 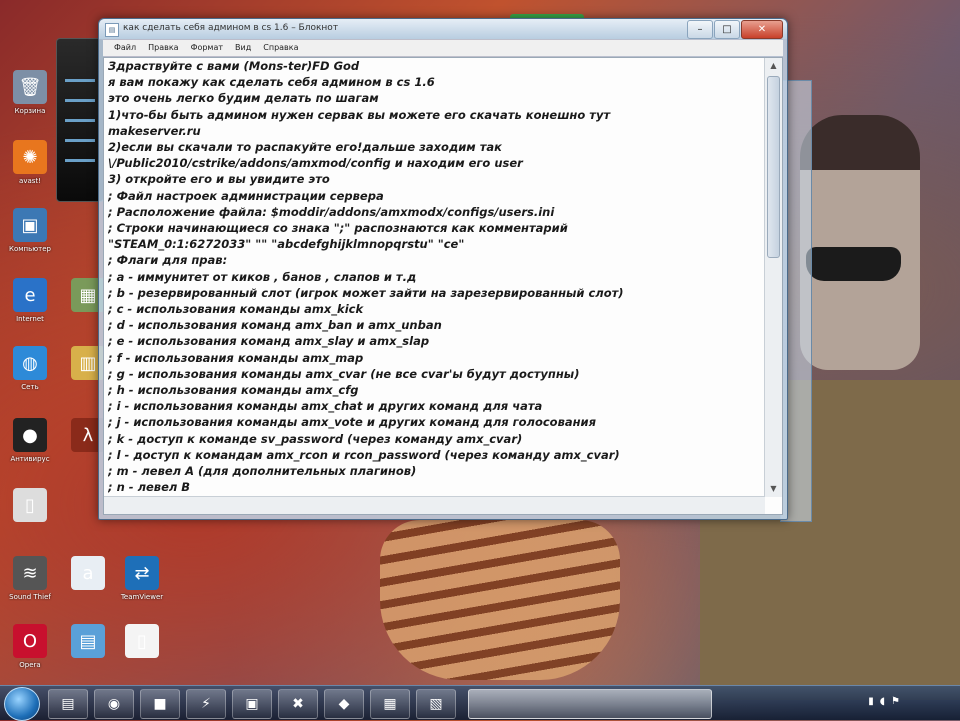 What do you see at coordinates (434, 505) in the screenshot?
I see `horizontal-scrollbar` at bounding box center [434, 505].